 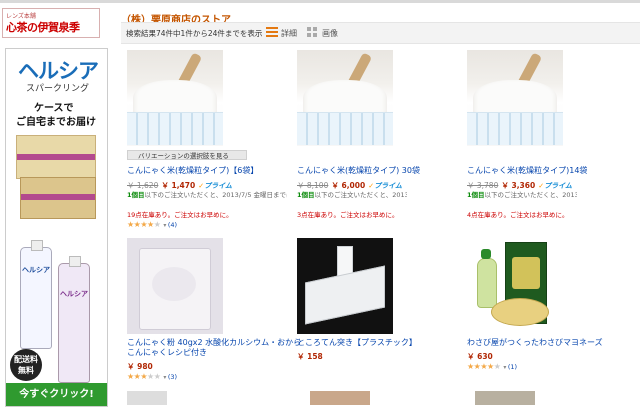 What do you see at coordinates (527, 171) in the screenshot?
I see `product-title: こんにゃく米(乾燥粒タイプ)14袋` at bounding box center [527, 171].